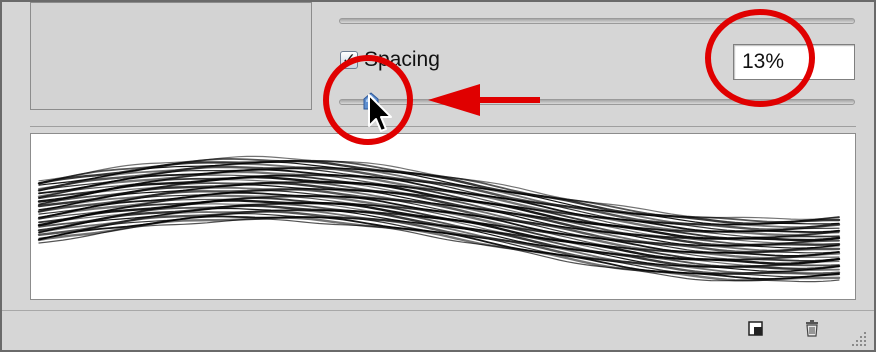  Describe the element at coordinates (443, 126) in the screenshot. I see `section-divider` at that location.